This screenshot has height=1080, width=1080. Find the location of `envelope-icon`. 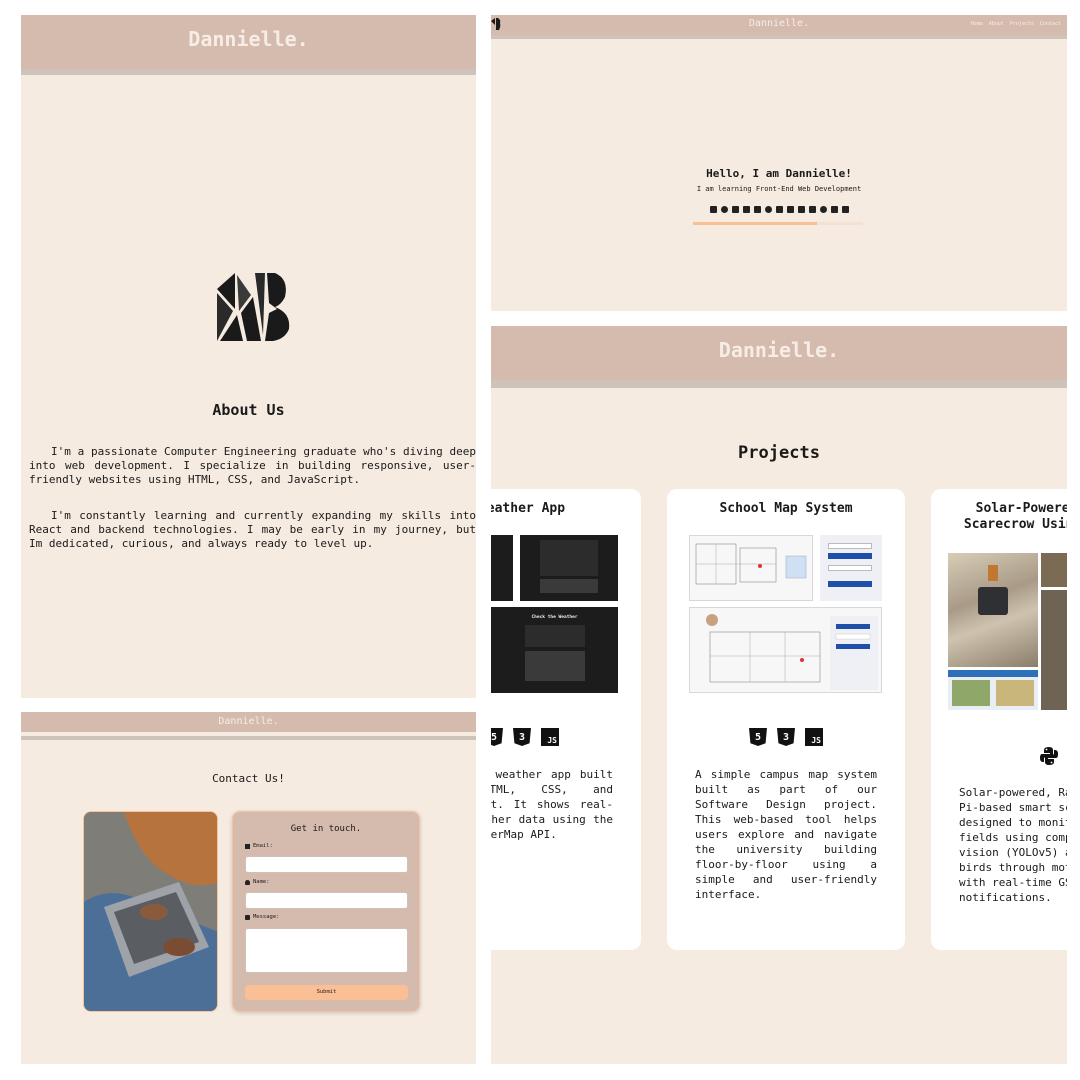

envelope-icon is located at coordinates (247, 846).